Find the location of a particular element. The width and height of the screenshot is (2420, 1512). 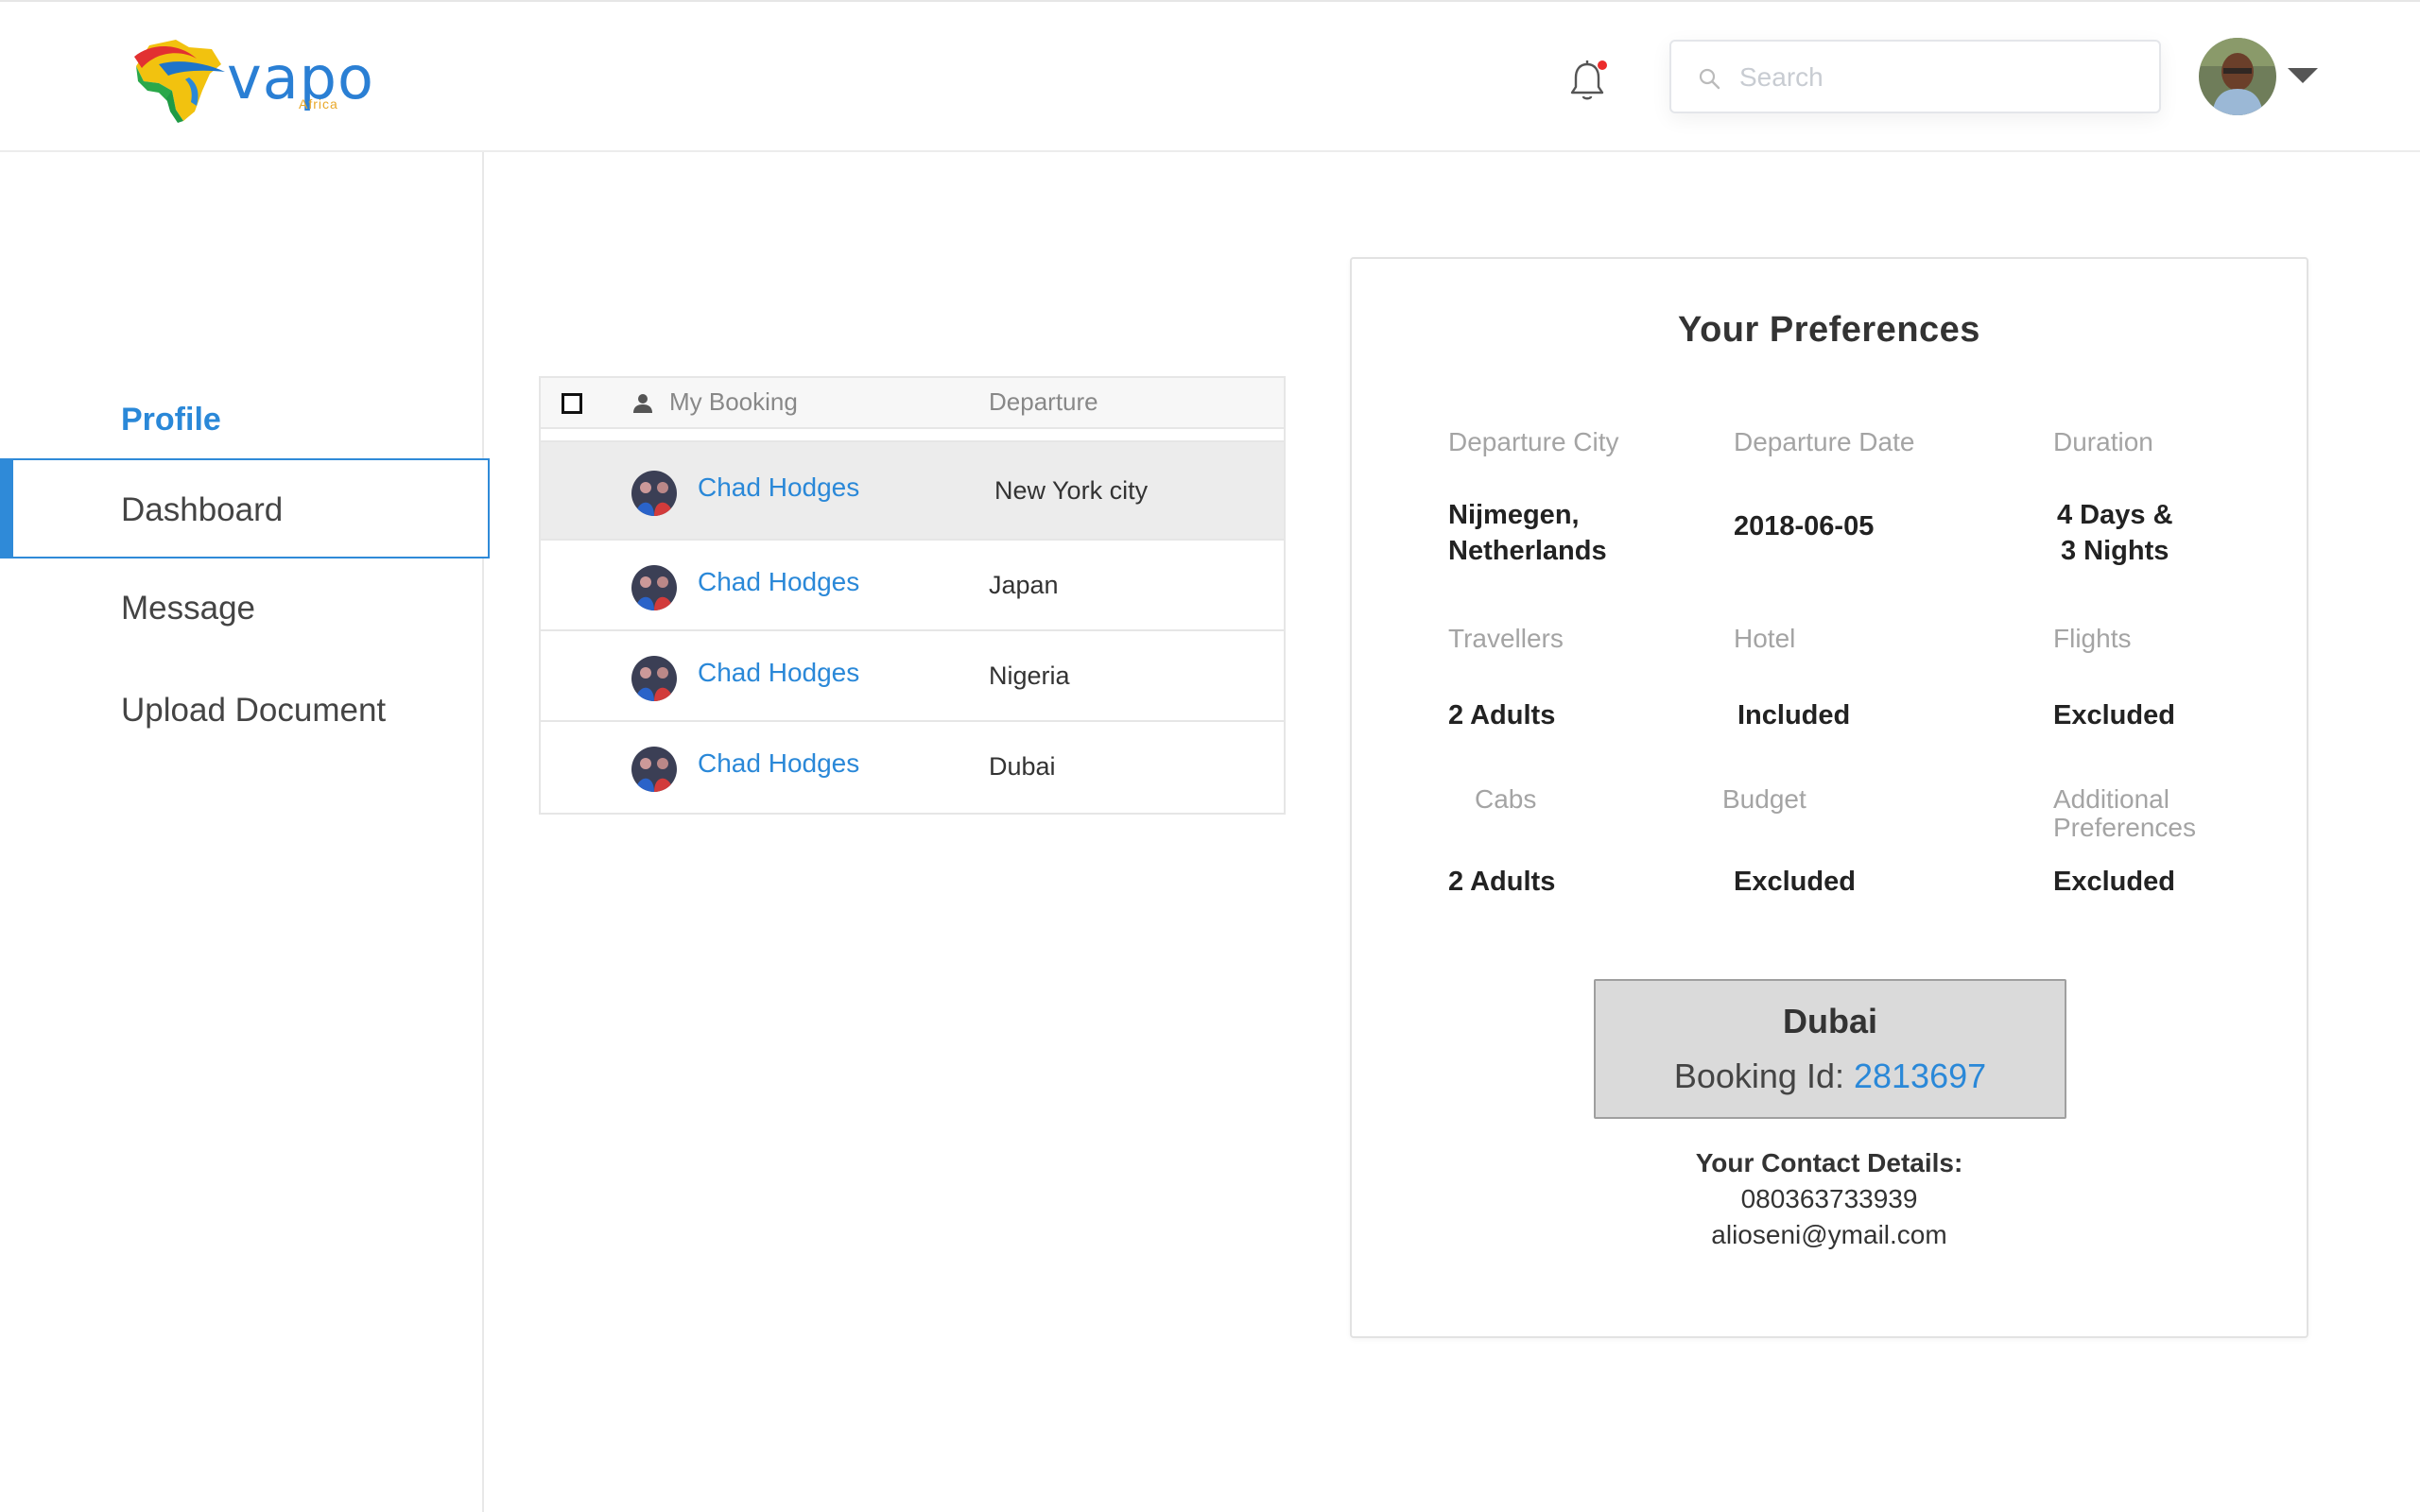

duration-value-line1: 4 Days & is located at coordinates (2115, 515).